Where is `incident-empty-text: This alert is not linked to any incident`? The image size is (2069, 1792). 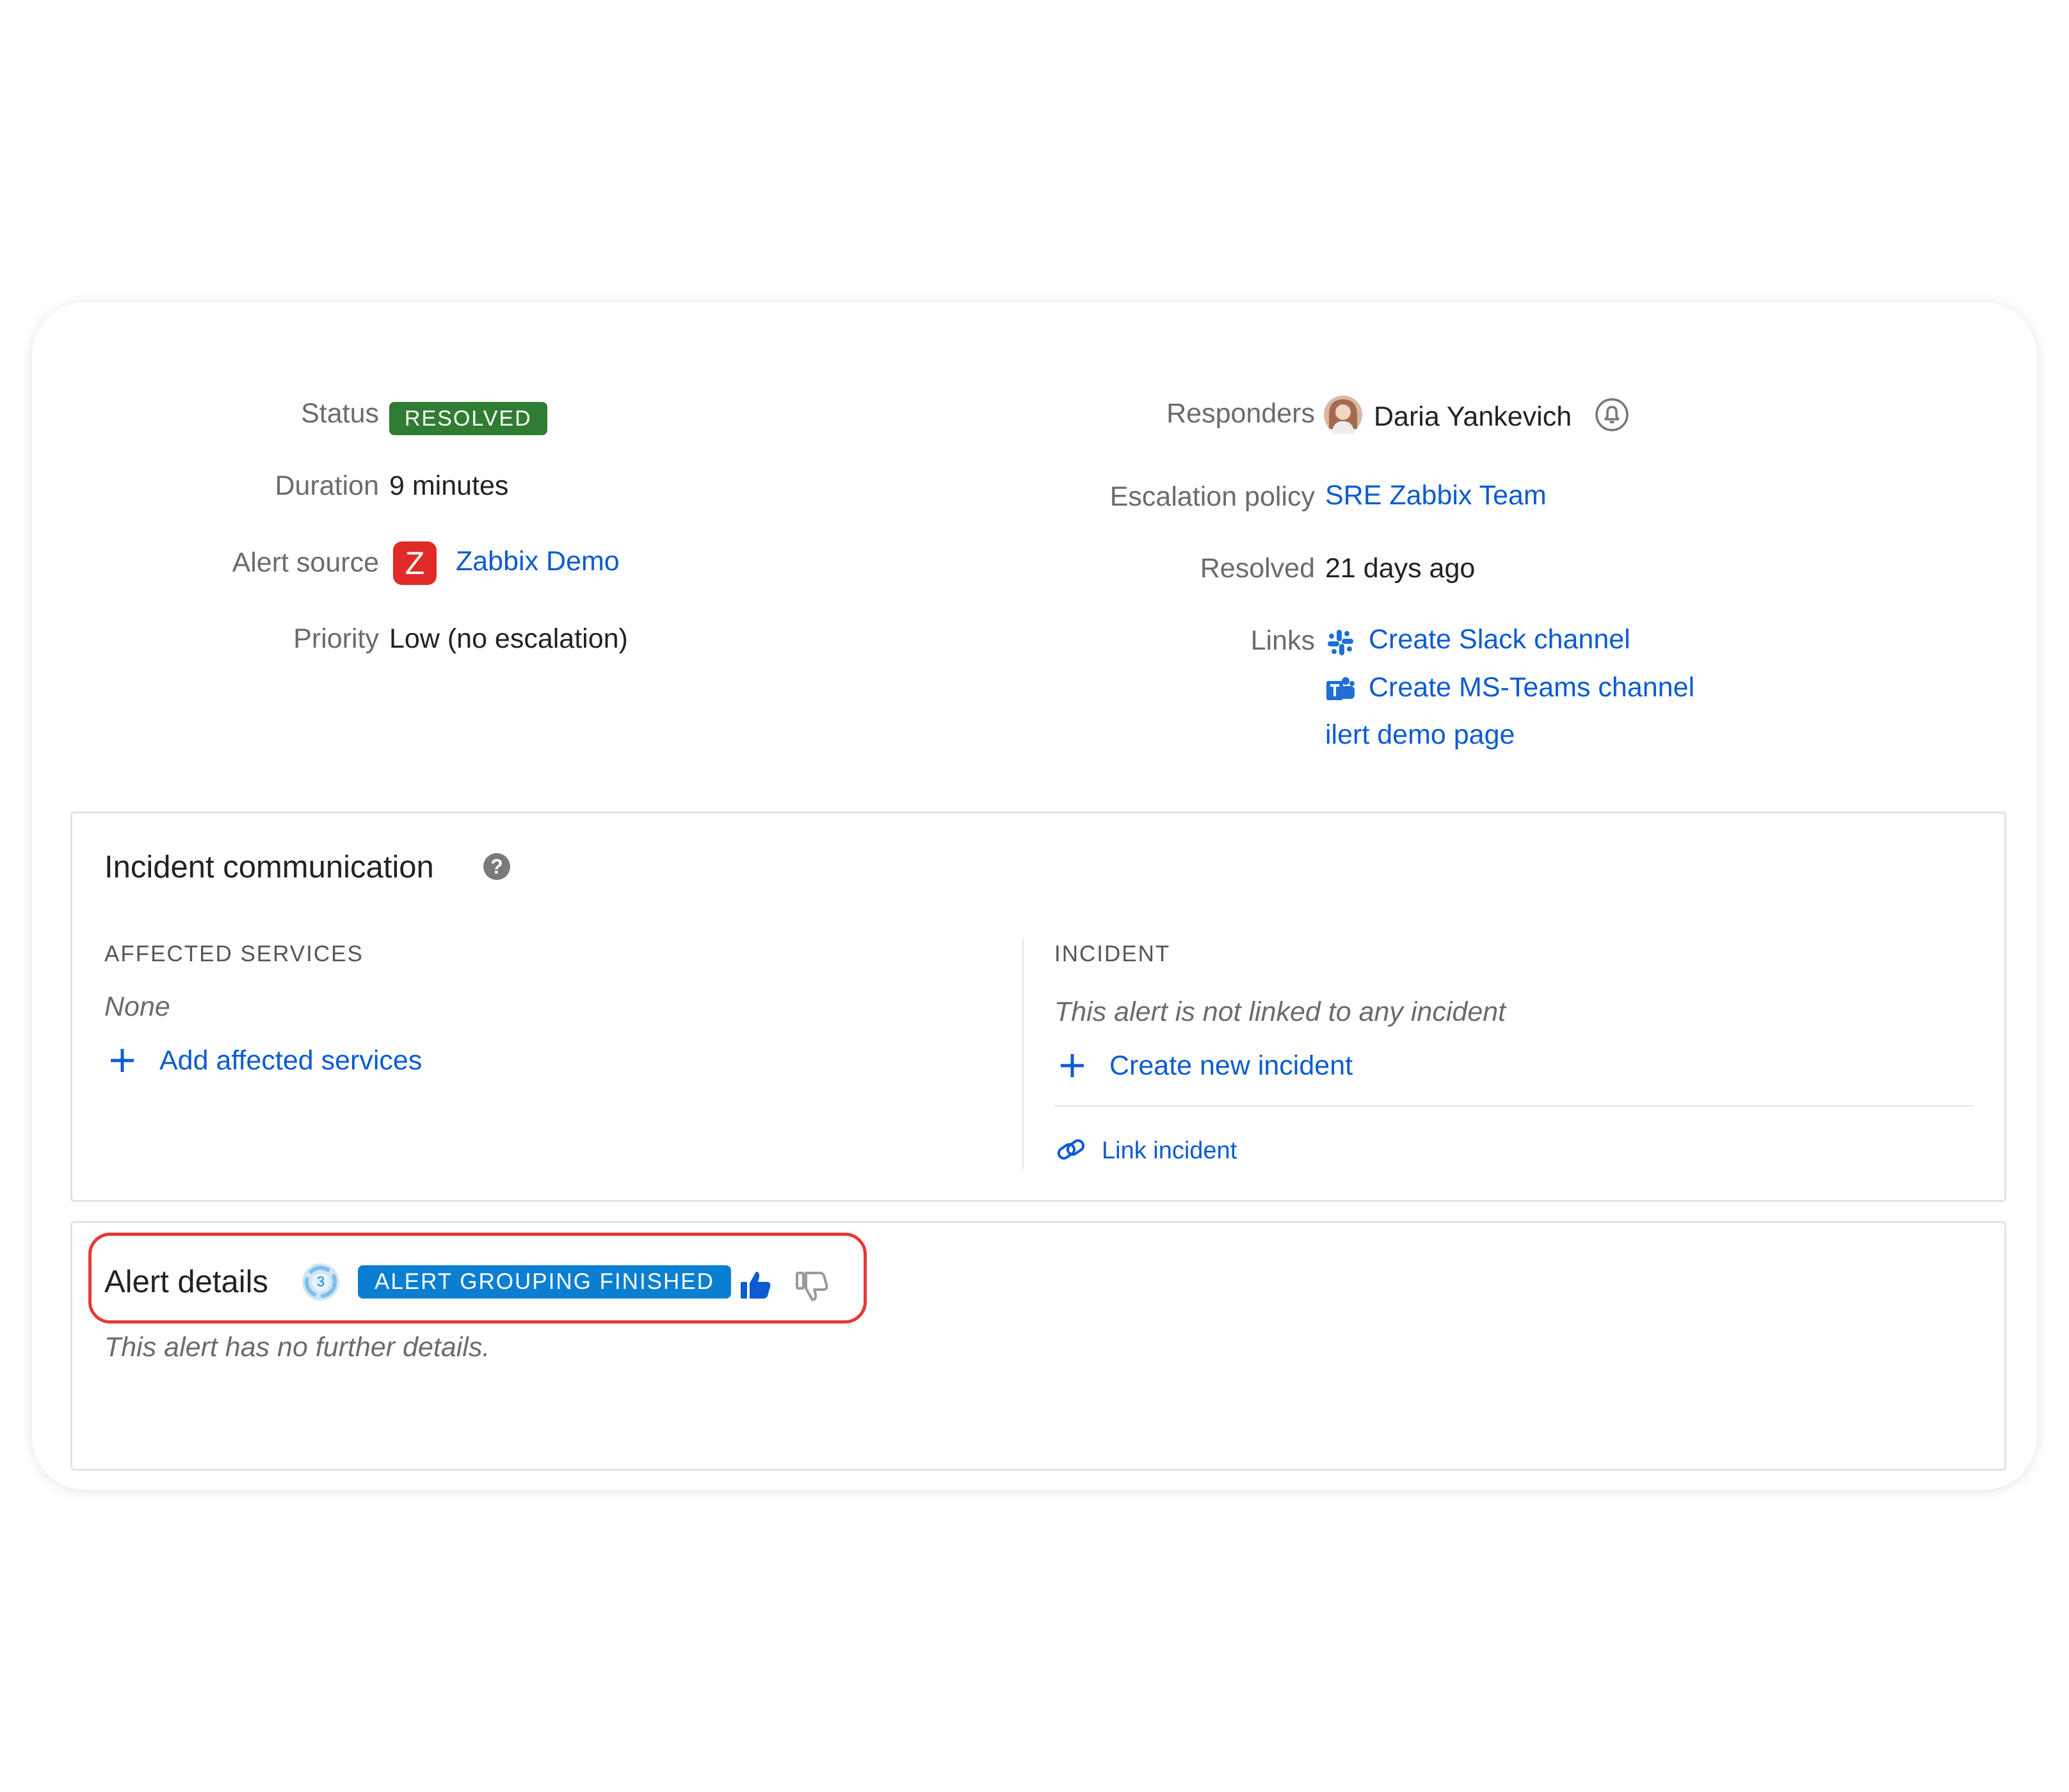
incident-empty-text: This alert is not linked to any incident is located at coordinates (1280, 1011).